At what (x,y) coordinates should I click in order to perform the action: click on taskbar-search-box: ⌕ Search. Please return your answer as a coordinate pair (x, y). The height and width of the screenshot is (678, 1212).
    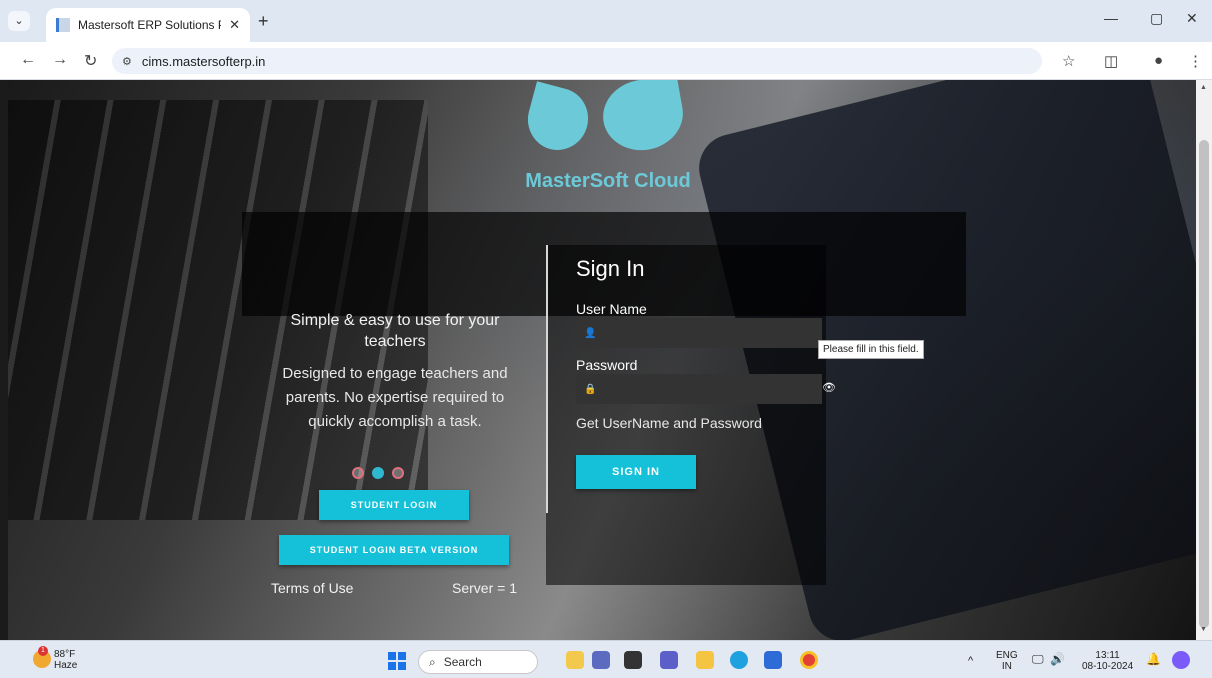
    Looking at the image, I should click on (478, 662).